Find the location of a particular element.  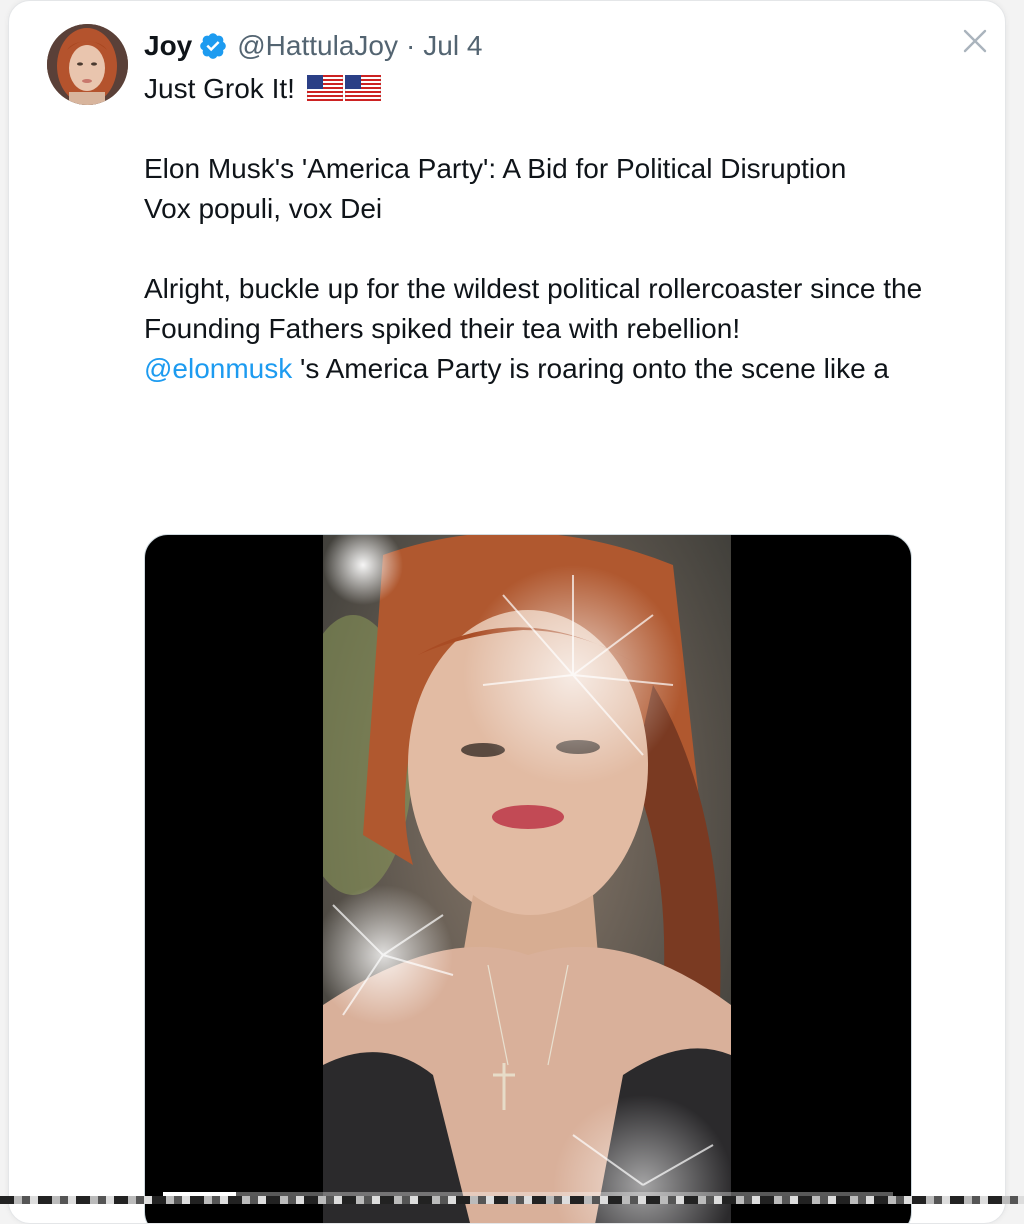

author-avatar is located at coordinates (87, 64).